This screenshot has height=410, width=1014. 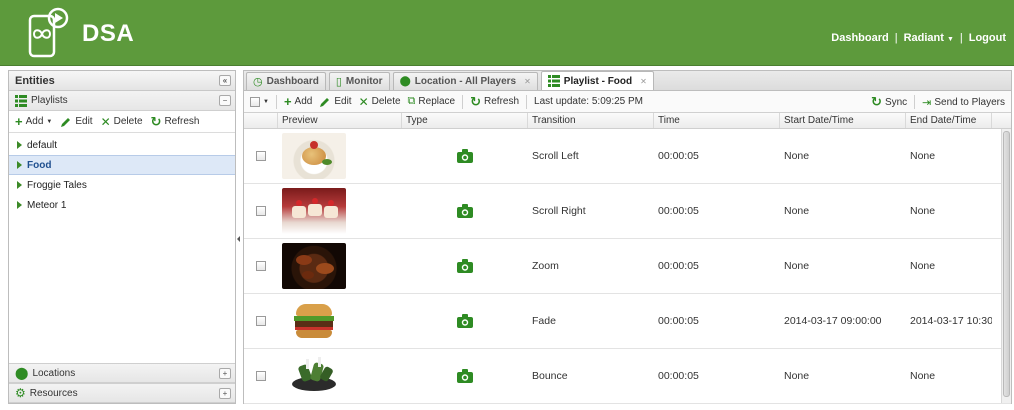 I want to click on sync-button: ↻ Sync, so click(x=889, y=102).